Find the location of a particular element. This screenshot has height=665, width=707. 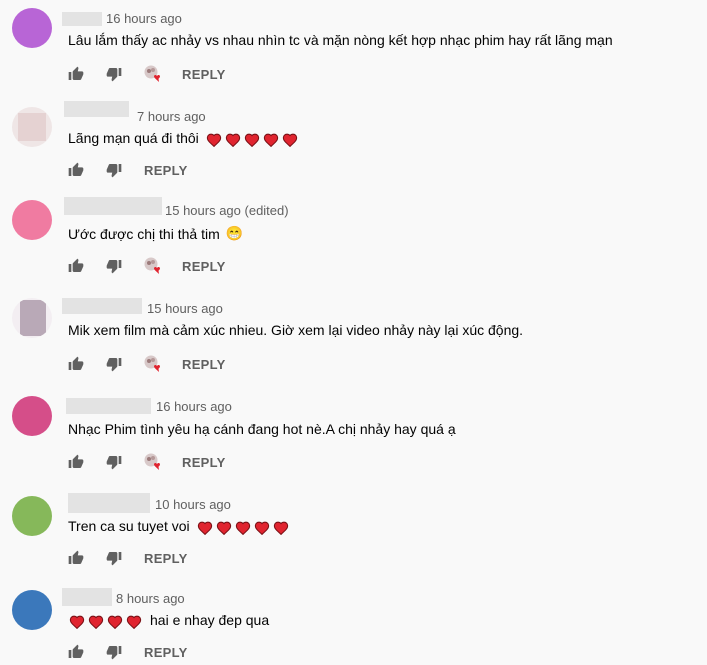

comment-text-content: hai e nhay đep qua is located at coordinates (210, 620).